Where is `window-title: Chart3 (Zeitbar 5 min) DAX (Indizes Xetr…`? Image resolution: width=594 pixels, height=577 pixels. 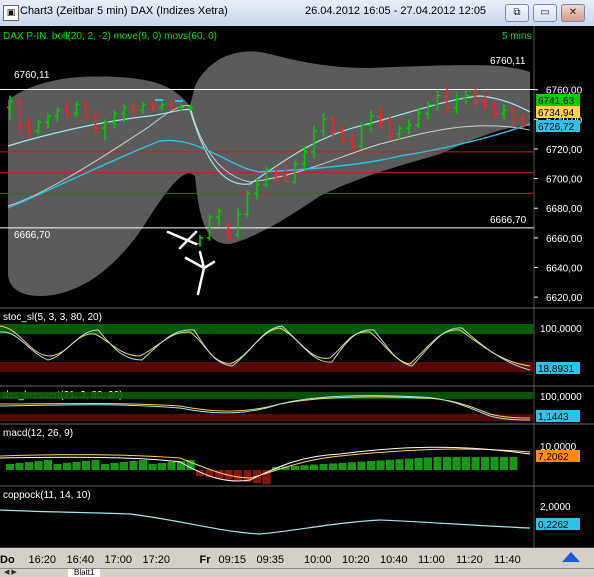 window-title: Chart3 (Zeitbar 5 min) DAX (Indizes Xetr… is located at coordinates (124, 11).